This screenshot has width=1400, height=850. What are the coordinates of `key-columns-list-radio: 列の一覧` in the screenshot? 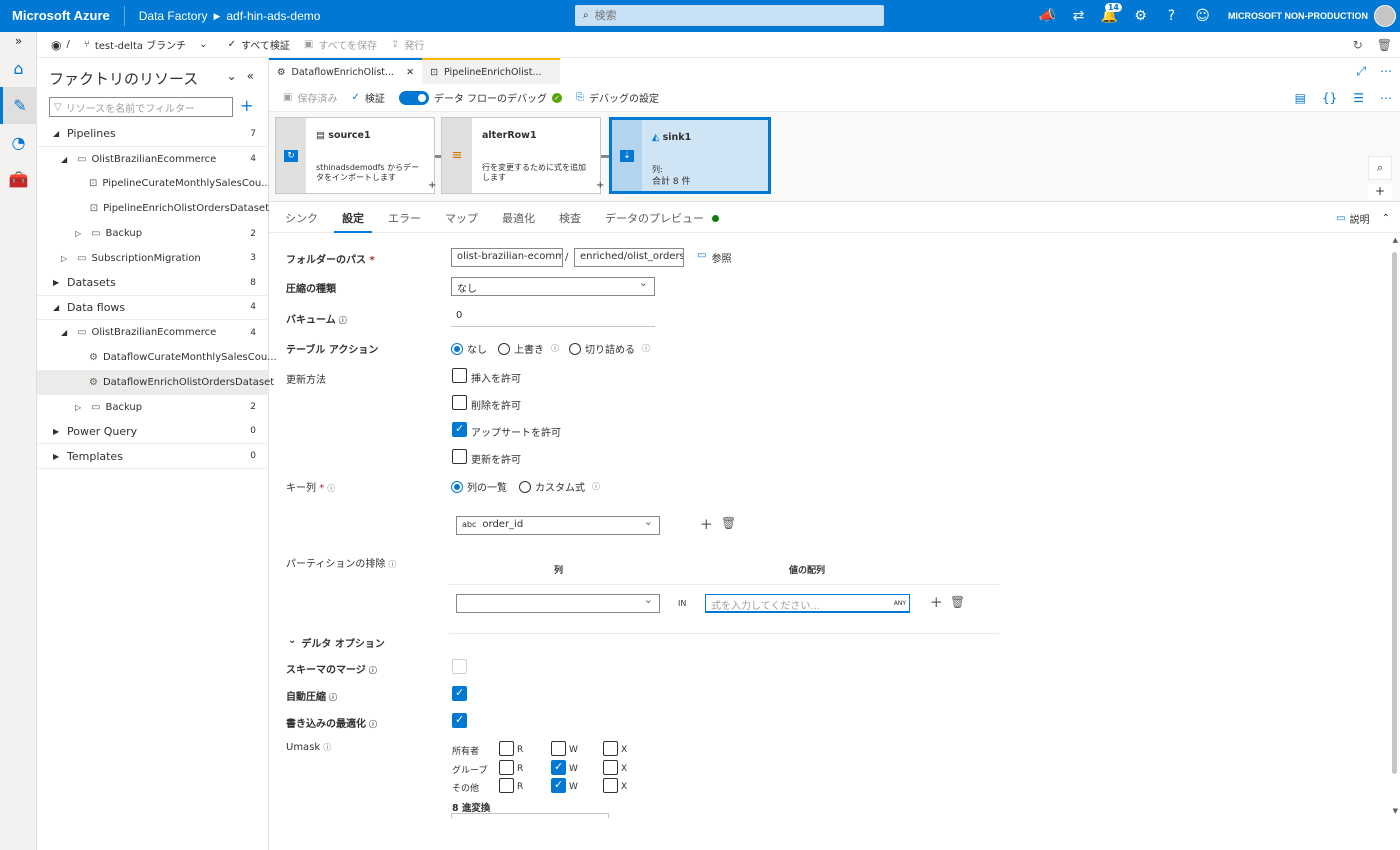 It's located at (479, 486).